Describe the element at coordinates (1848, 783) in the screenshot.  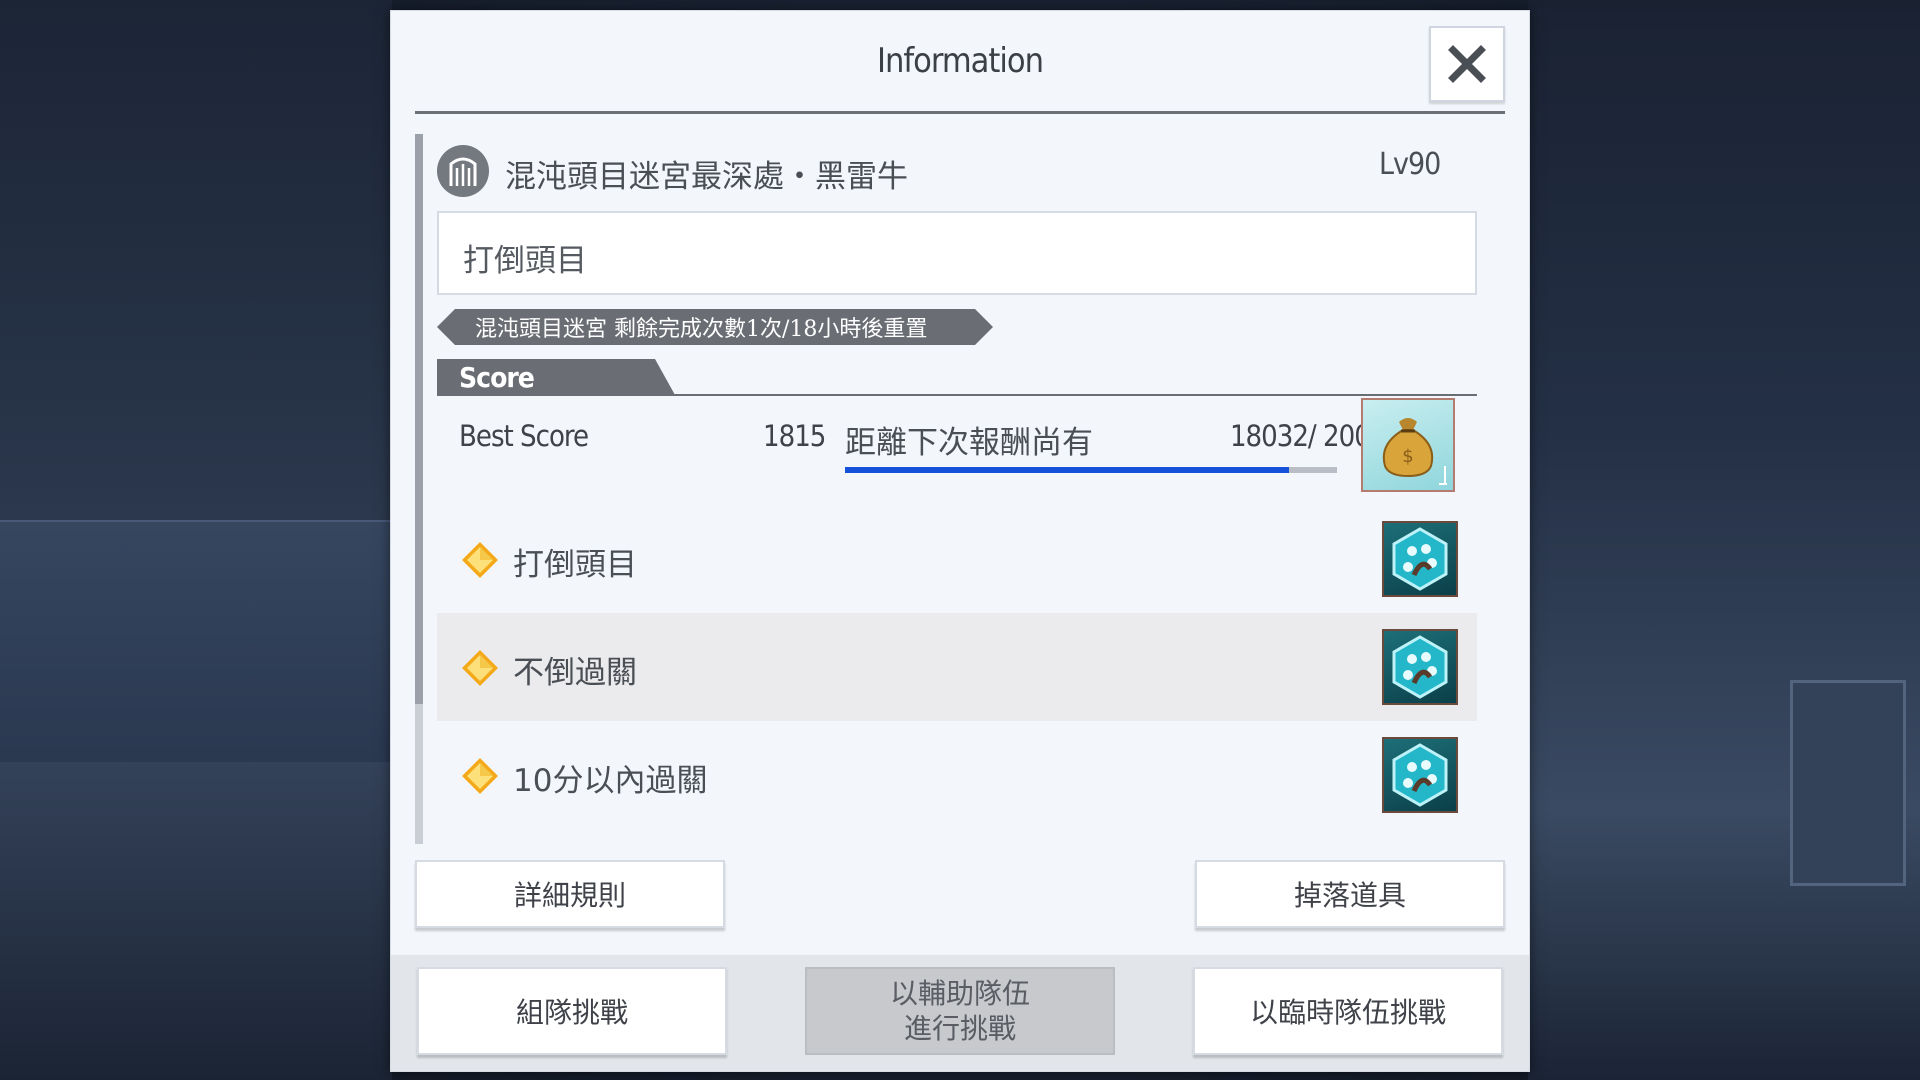
I see `background-wall-panel` at that location.